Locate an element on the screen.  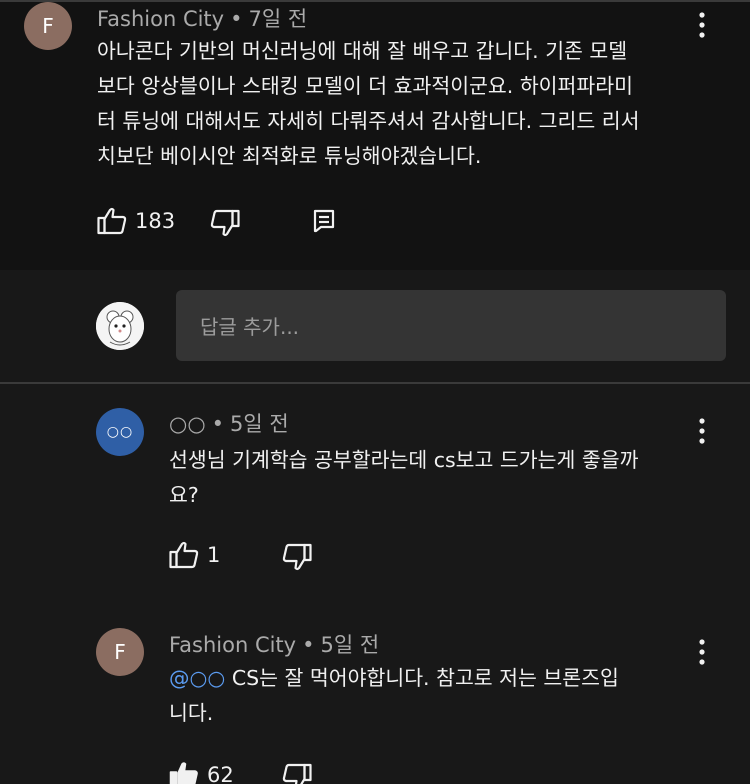
author-name: ○○ is located at coordinates (187, 424).